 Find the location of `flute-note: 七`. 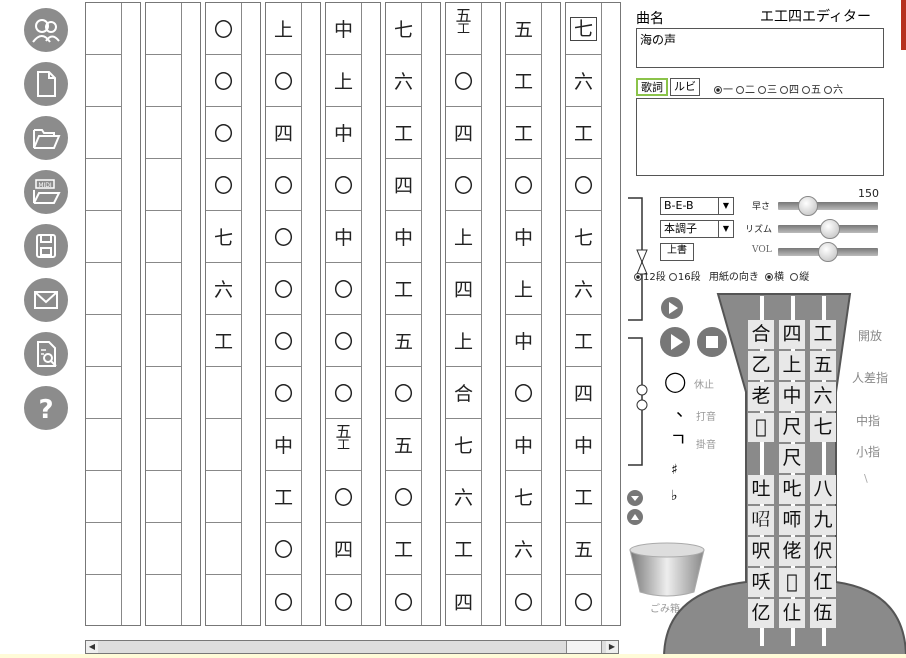

flute-note: 七 is located at coordinates (823, 427).